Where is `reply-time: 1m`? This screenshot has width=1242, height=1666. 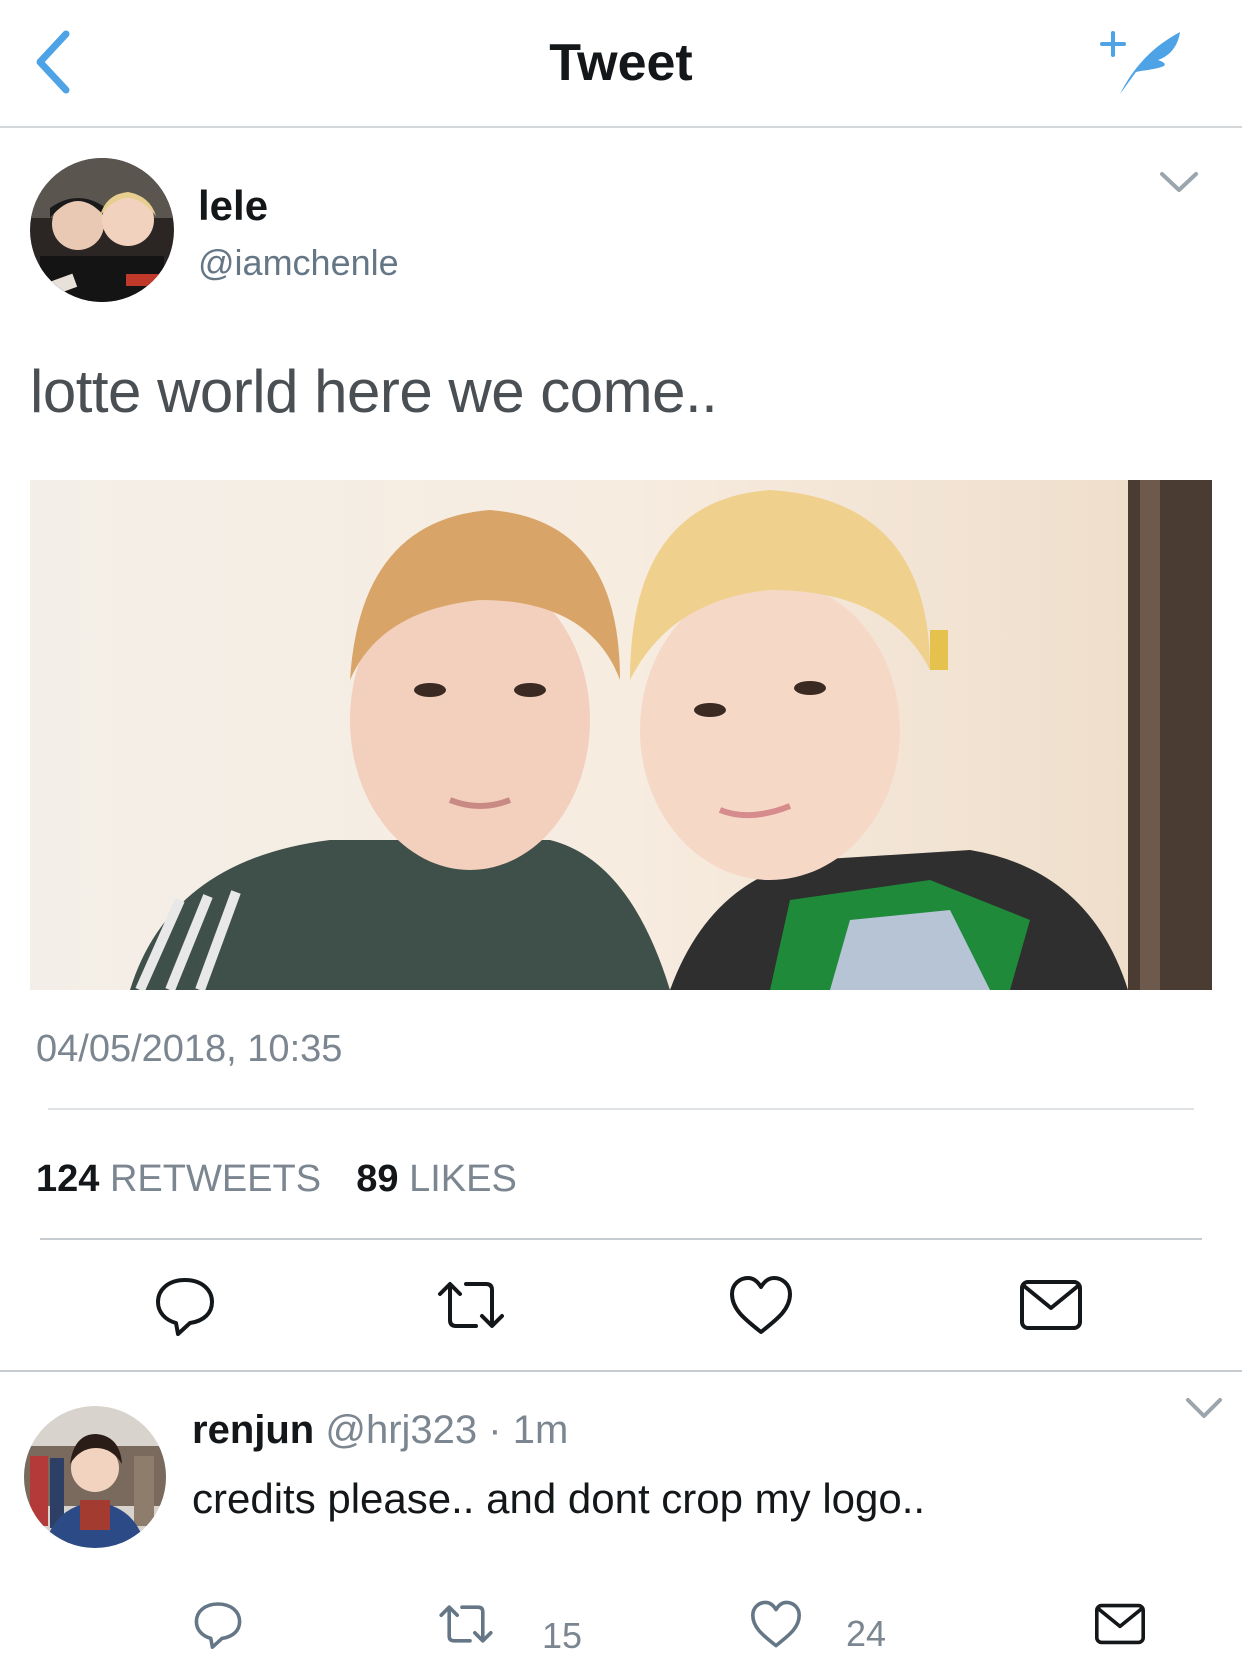 reply-time: 1m is located at coordinates (540, 1430).